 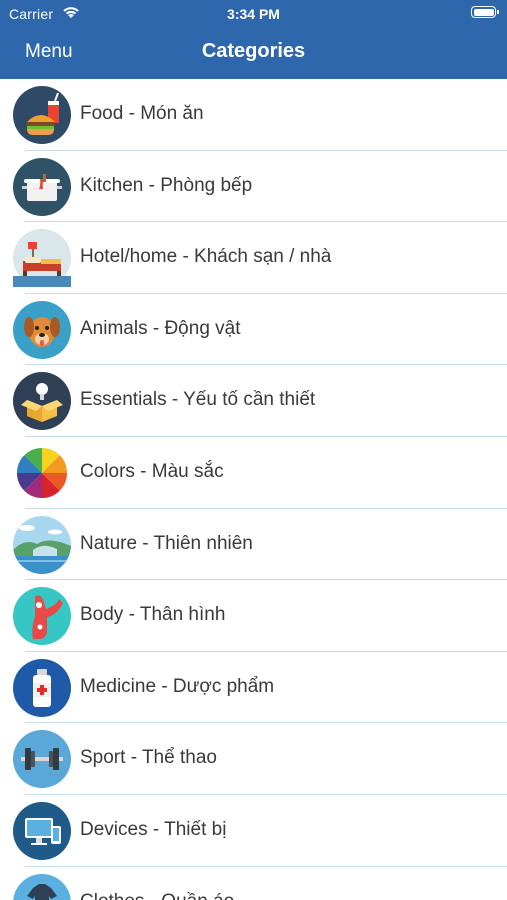 I want to click on kitchen-icon, so click(x=42, y=186).